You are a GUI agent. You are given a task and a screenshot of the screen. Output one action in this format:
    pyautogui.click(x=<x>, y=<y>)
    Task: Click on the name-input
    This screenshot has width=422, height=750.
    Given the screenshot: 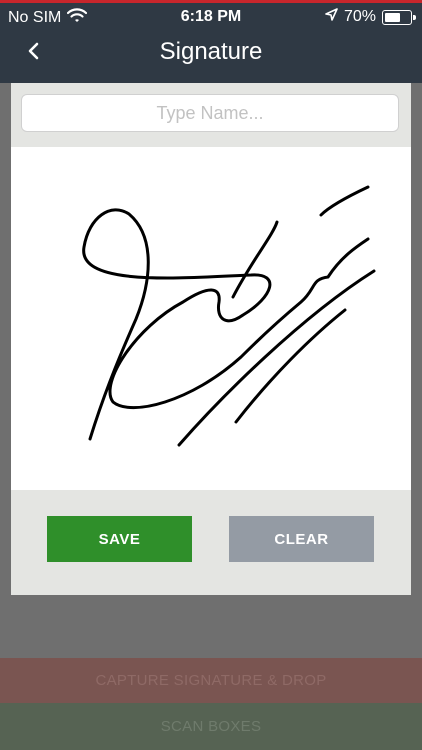 What is the action you would take?
    pyautogui.click(x=210, y=113)
    